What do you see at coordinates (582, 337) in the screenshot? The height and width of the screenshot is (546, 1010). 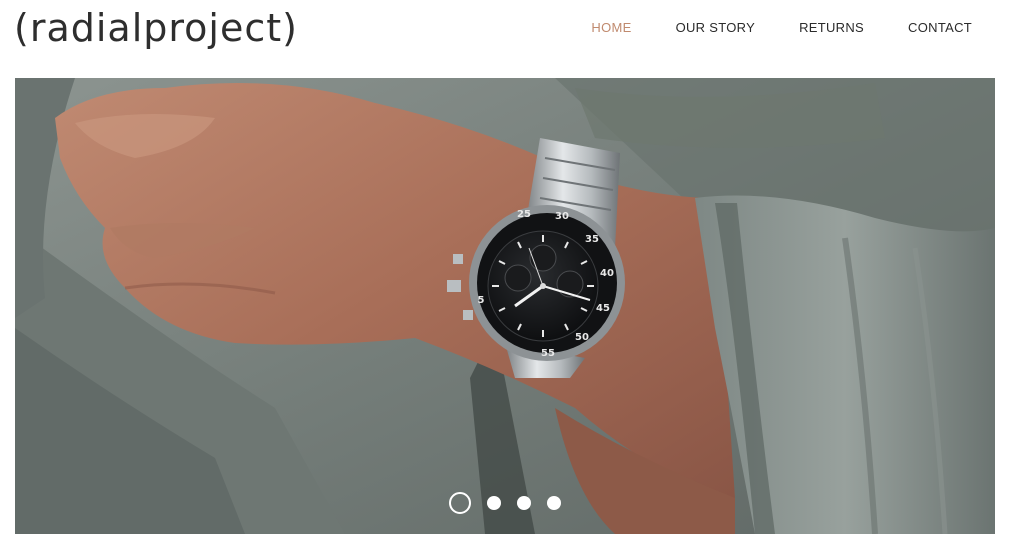 I see `bezel-number: 50` at bounding box center [582, 337].